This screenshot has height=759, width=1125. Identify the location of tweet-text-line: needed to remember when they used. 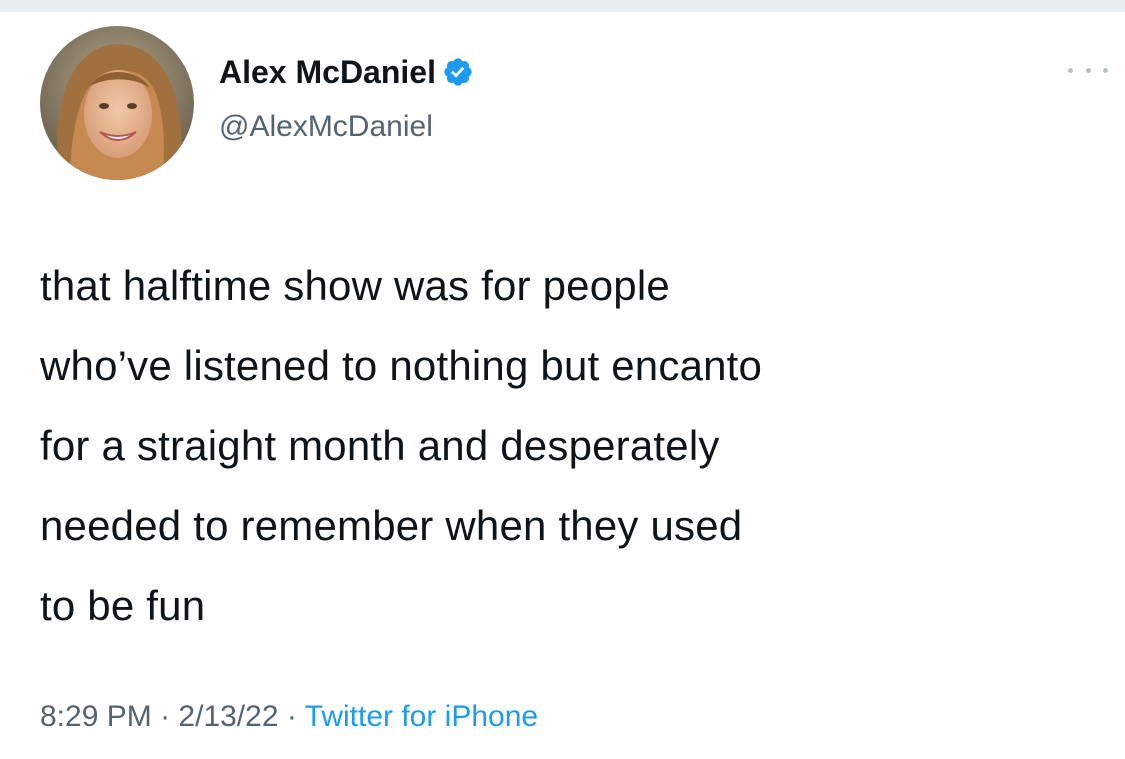
(391, 525).